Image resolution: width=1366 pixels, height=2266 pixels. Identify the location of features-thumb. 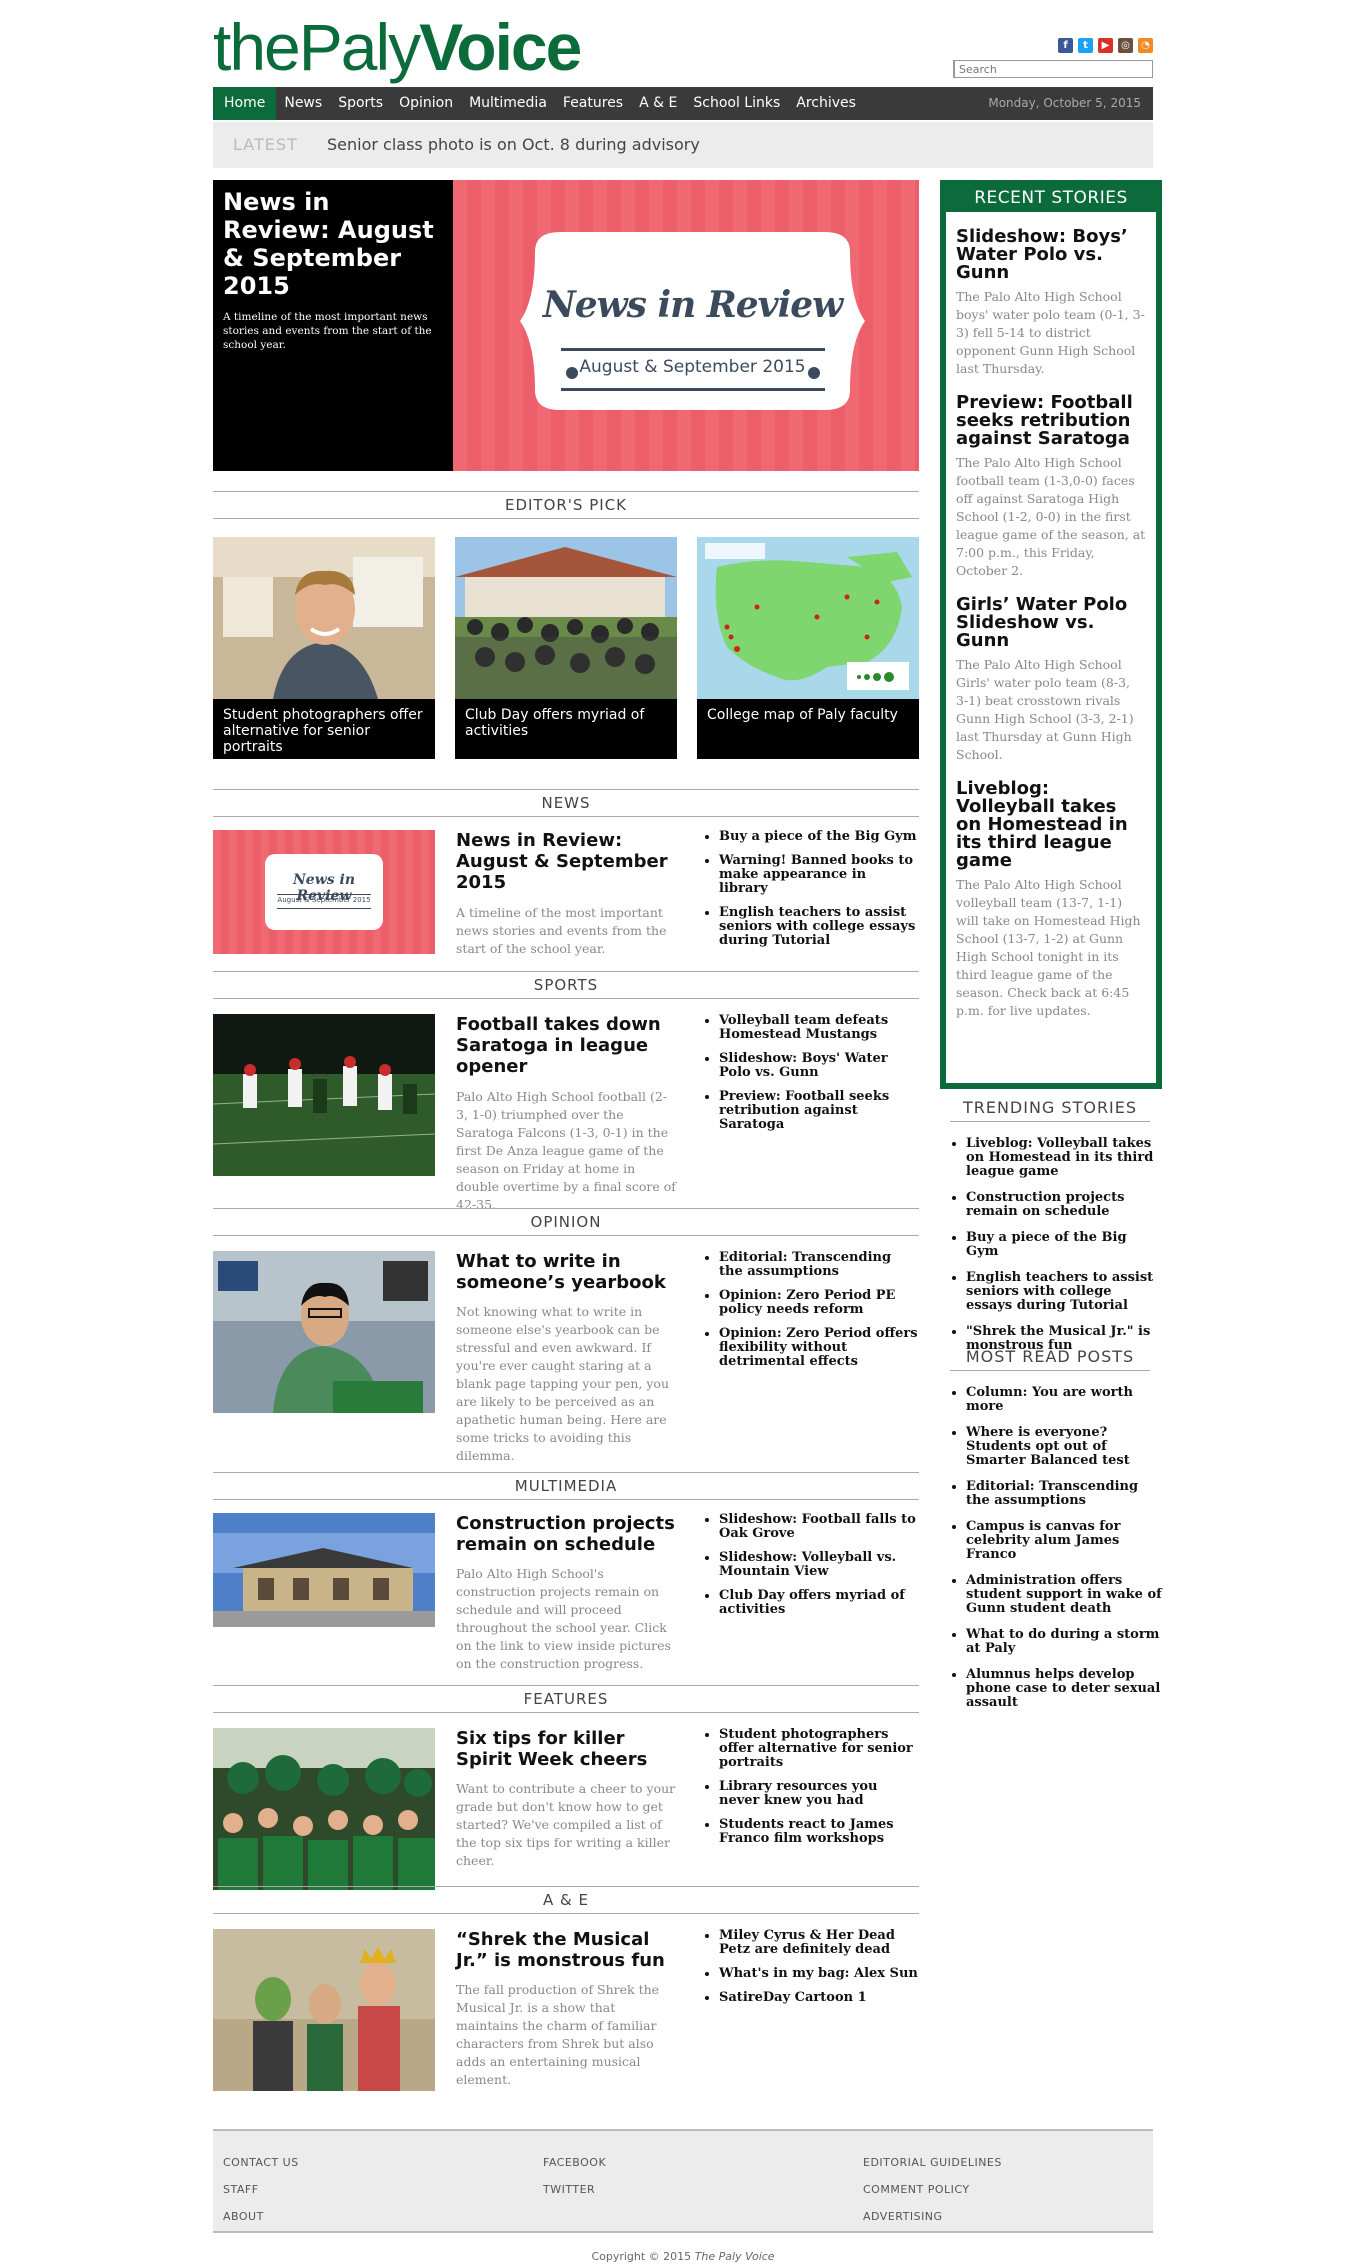
(324, 1809).